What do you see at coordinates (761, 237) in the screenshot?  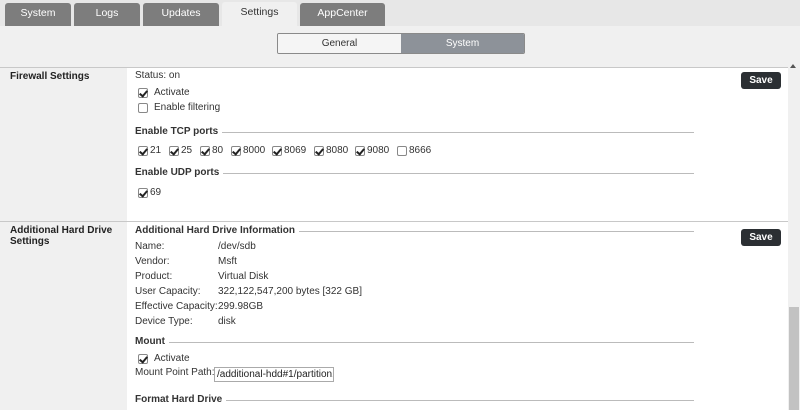 I see `hdd-save-button: Save` at bounding box center [761, 237].